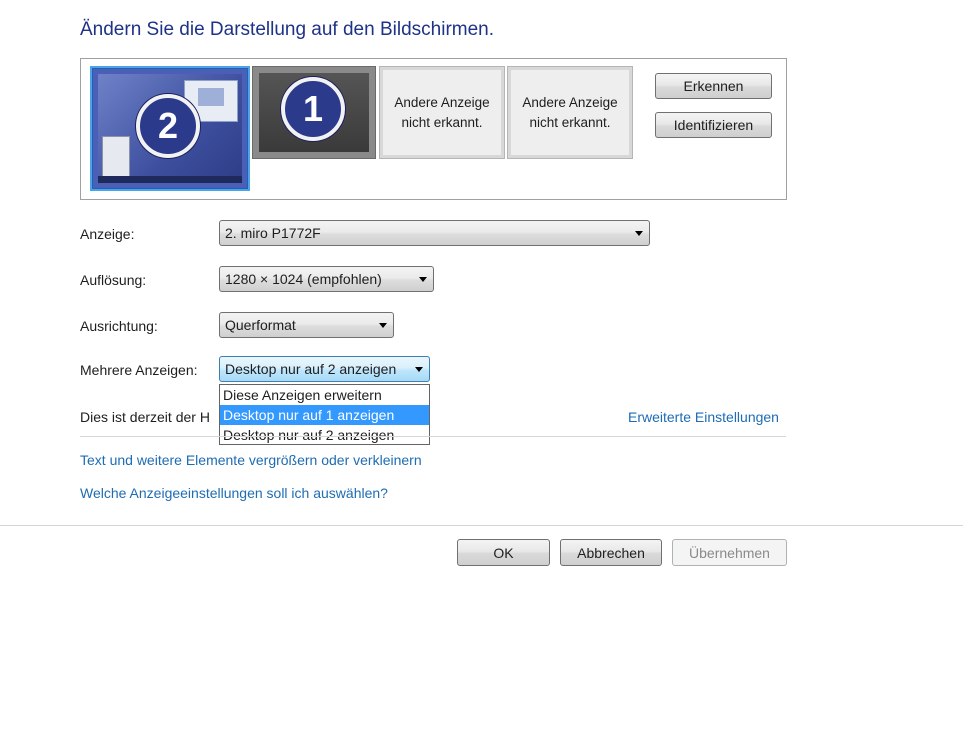 Image resolution: width=963 pixels, height=735 pixels. I want to click on apply-button: Übernehmen, so click(729, 552).